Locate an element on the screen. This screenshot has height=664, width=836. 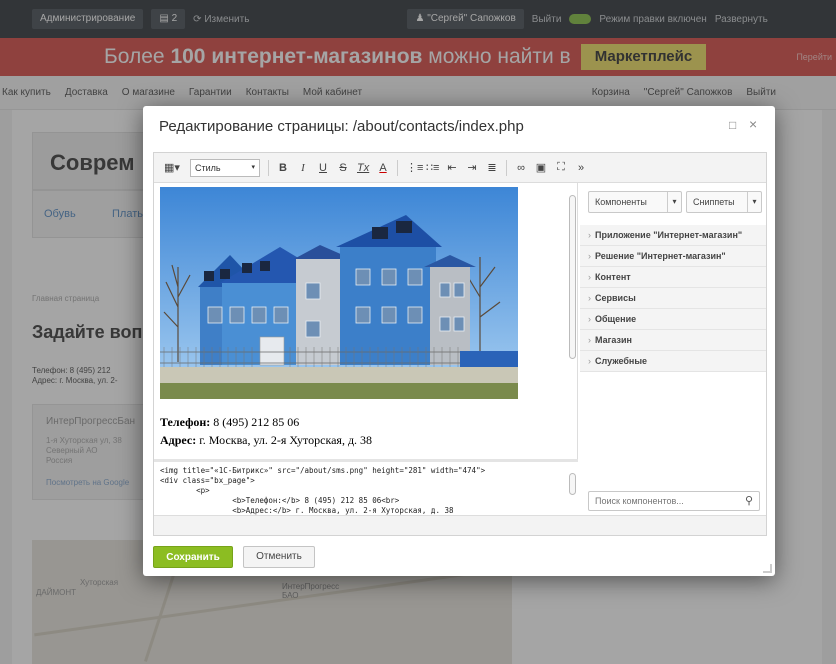
image-icon: ▣ is located at coordinates (541, 167).